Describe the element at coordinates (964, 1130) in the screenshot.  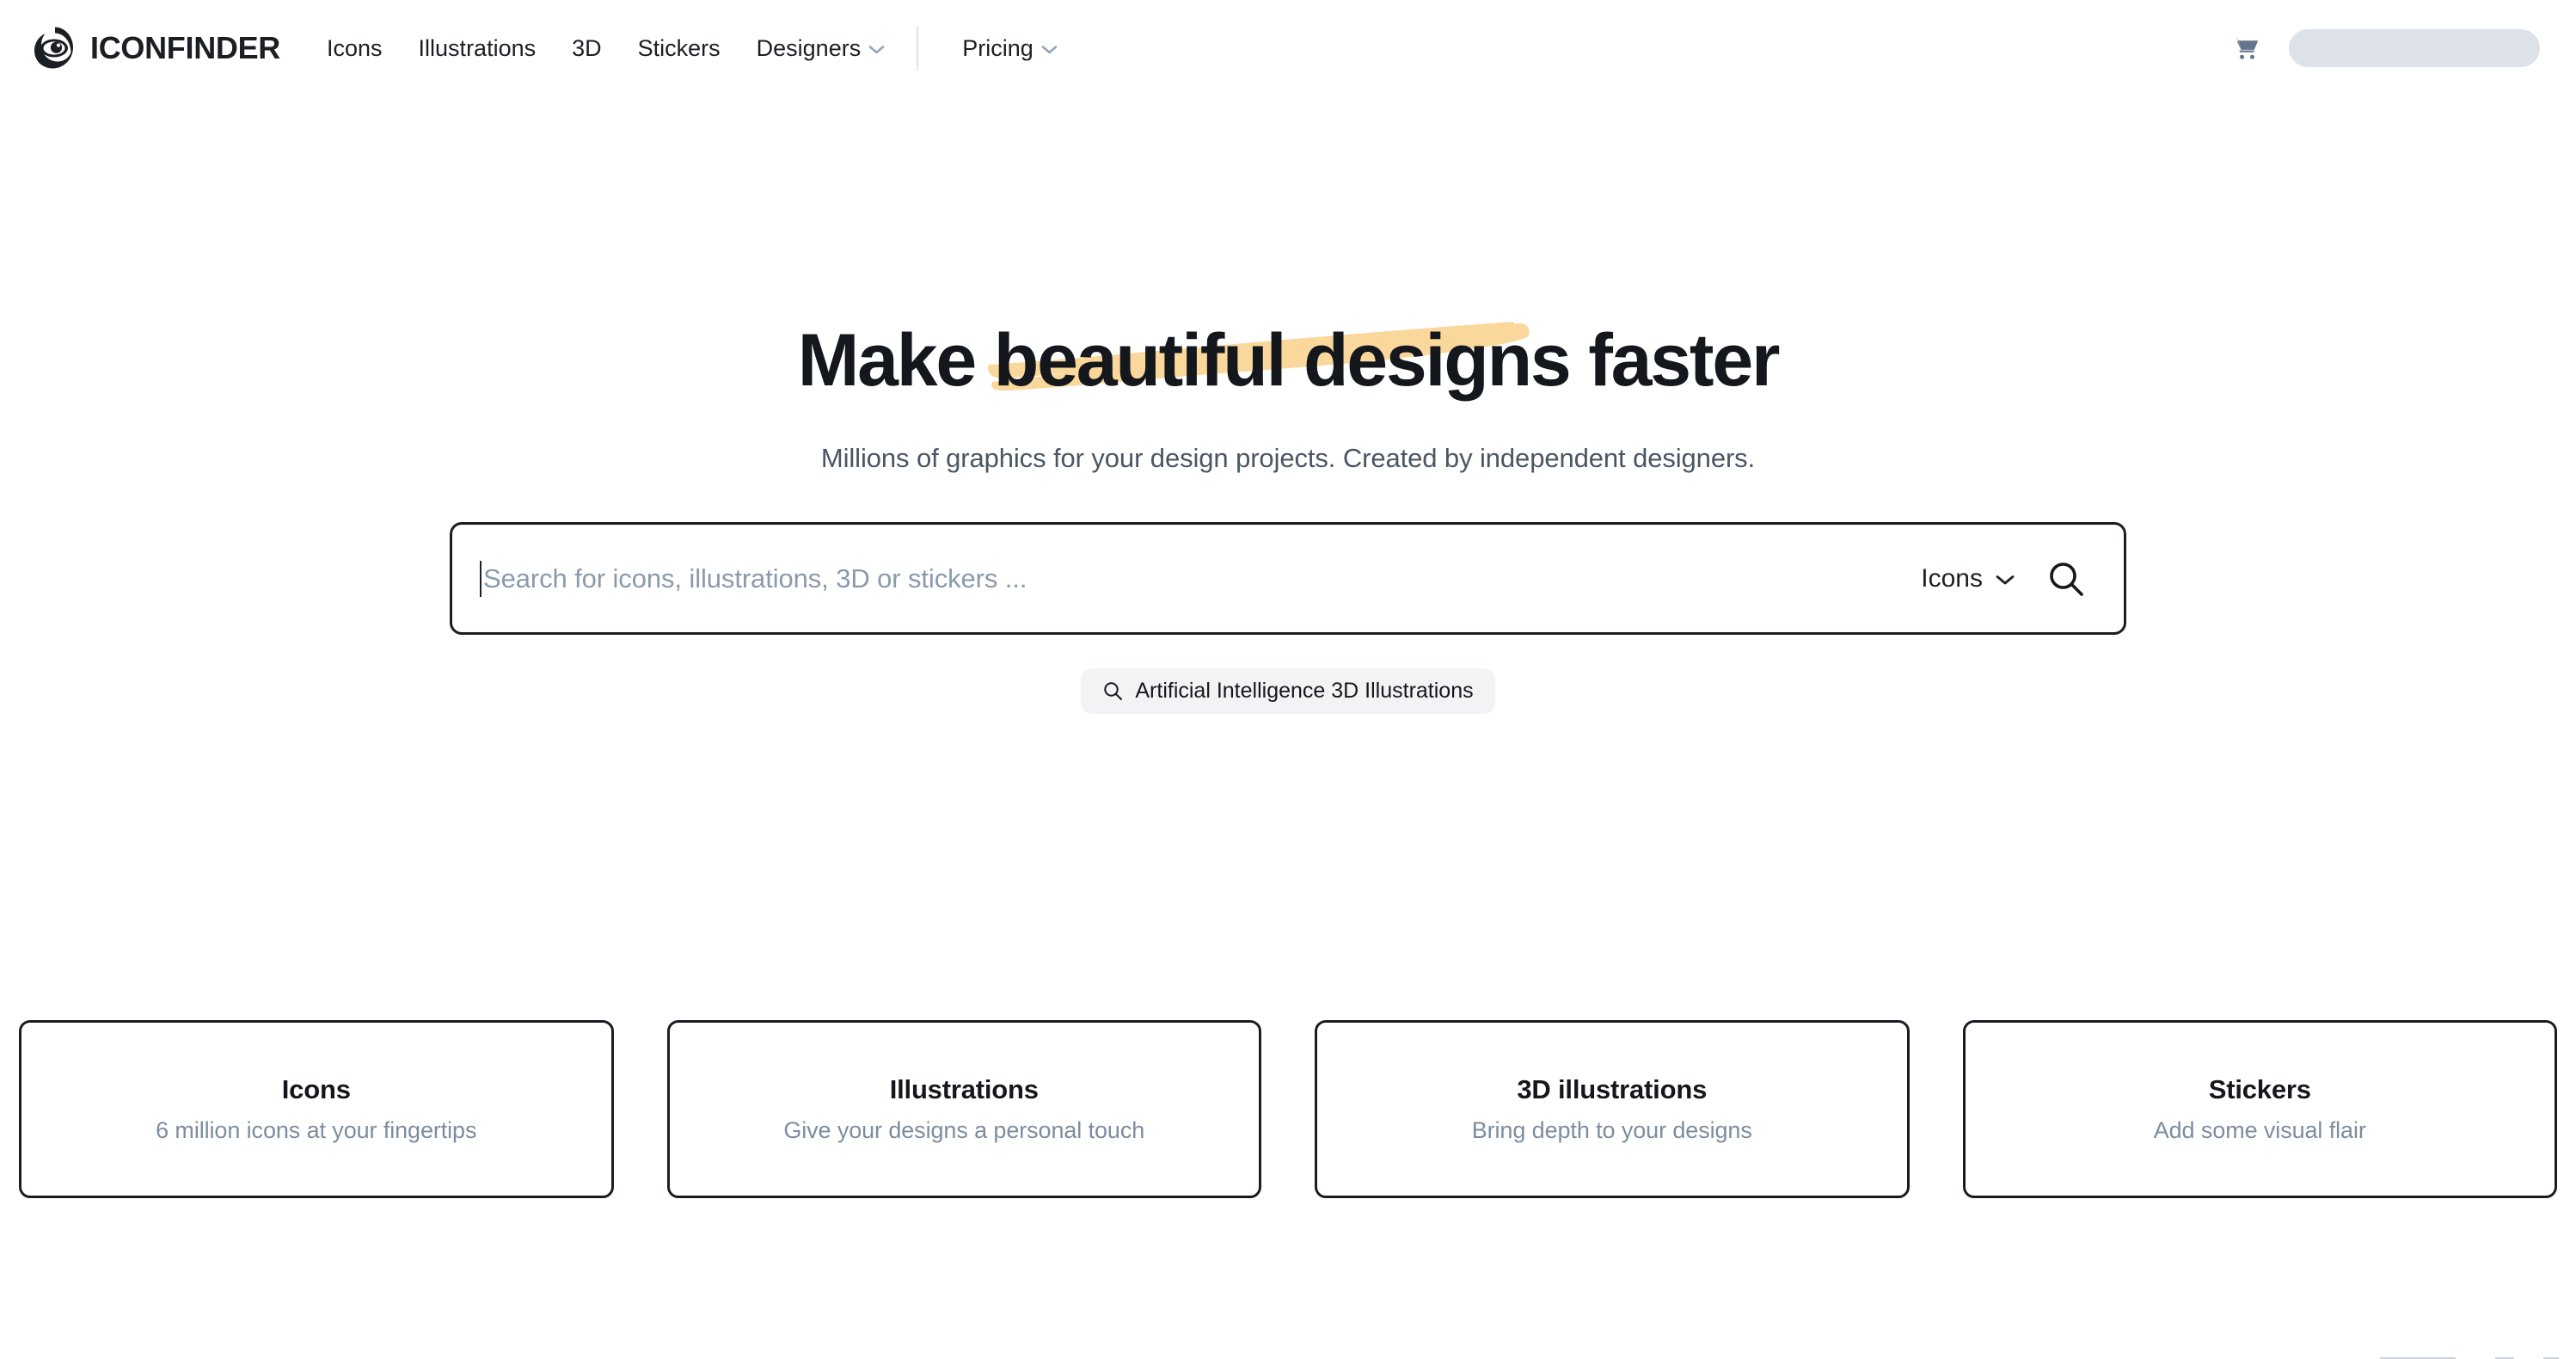
I see `category-card-subtitle: Give your designs a personal touch` at that location.